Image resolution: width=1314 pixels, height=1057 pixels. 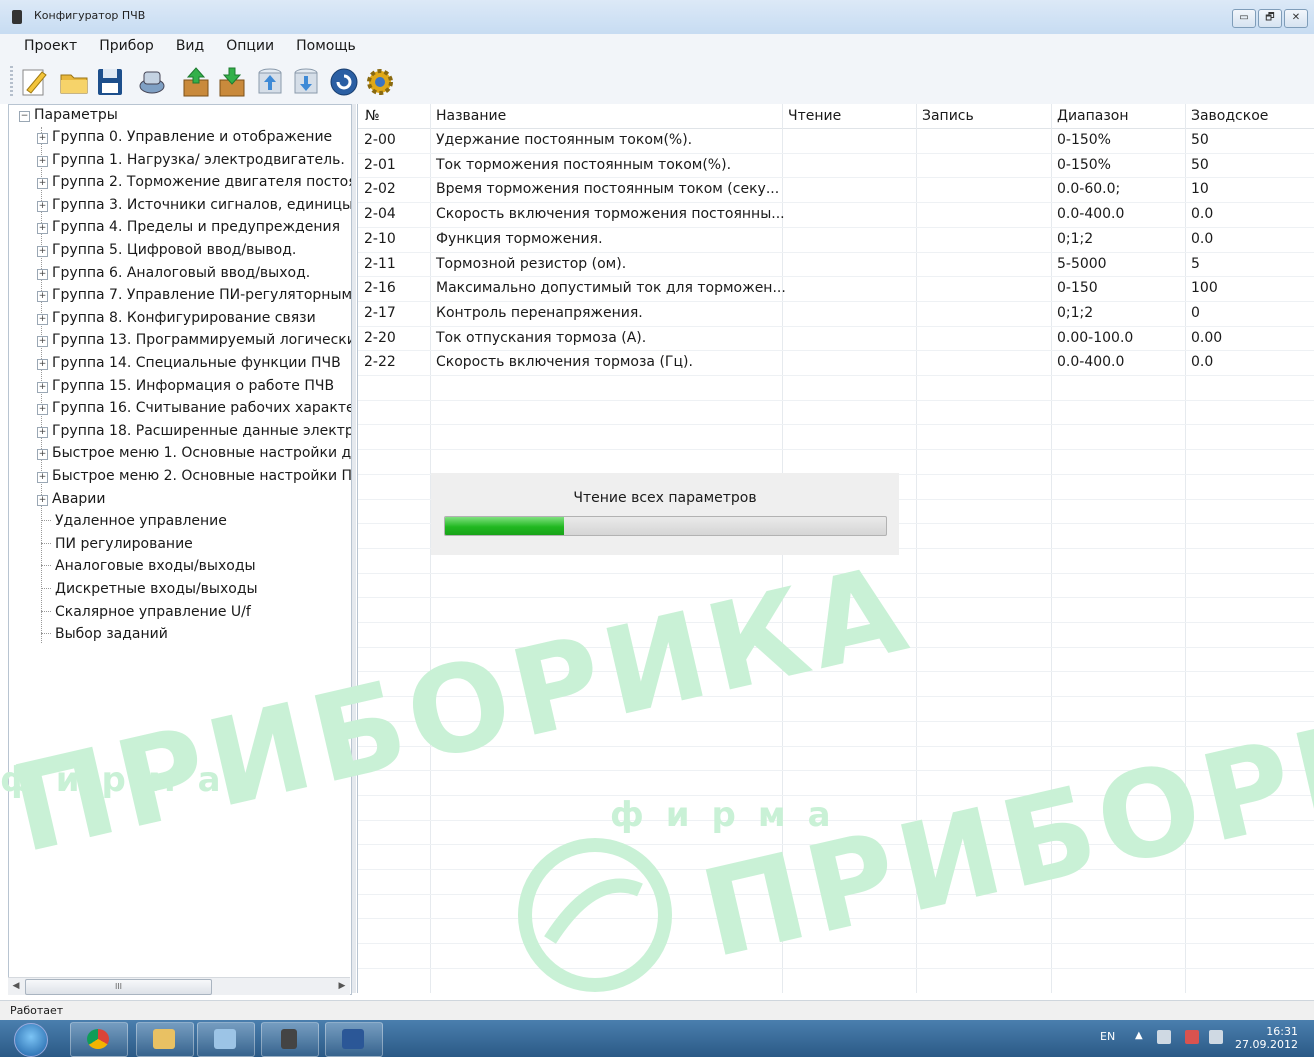 What do you see at coordinates (149, 592) in the screenshot?
I see `tree-leaf-item: Дискретные входы/выходы` at bounding box center [149, 592].